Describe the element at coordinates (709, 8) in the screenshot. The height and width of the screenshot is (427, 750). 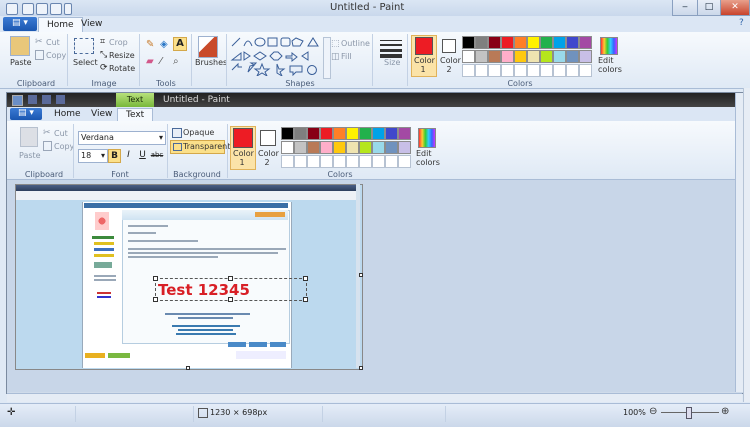
I see `maximize-button: □` at that location.